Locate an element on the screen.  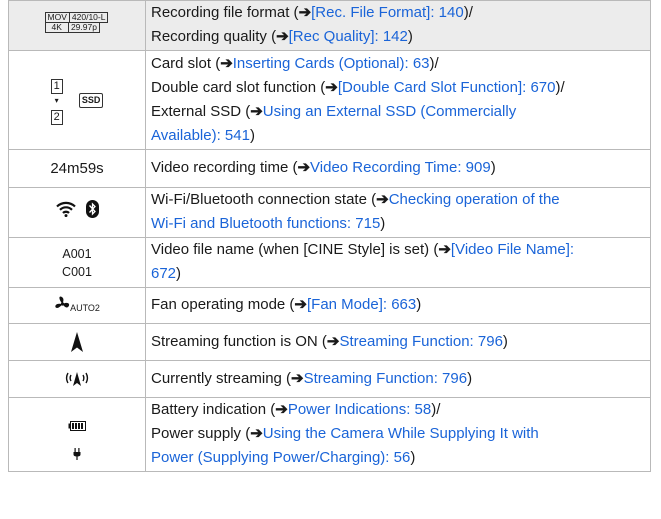
description-line: Power (Supplying Power/Charging): 56) is located at coordinates (396, 458).